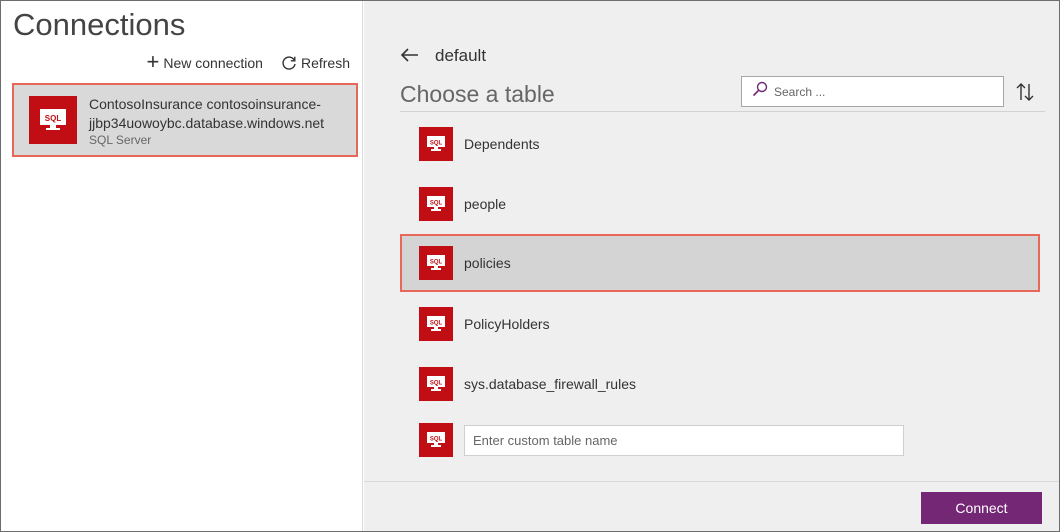  What do you see at coordinates (485, 204) in the screenshot?
I see `table-name: people` at bounding box center [485, 204].